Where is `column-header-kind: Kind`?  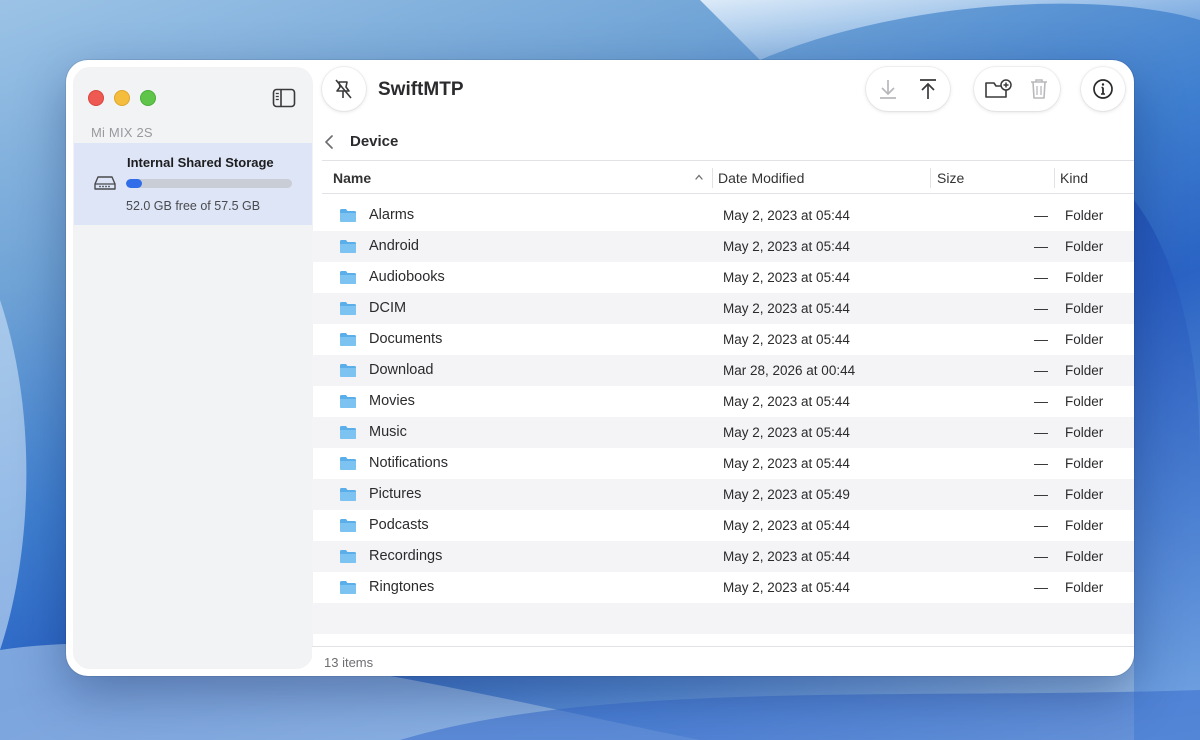 column-header-kind: Kind is located at coordinates (1074, 178).